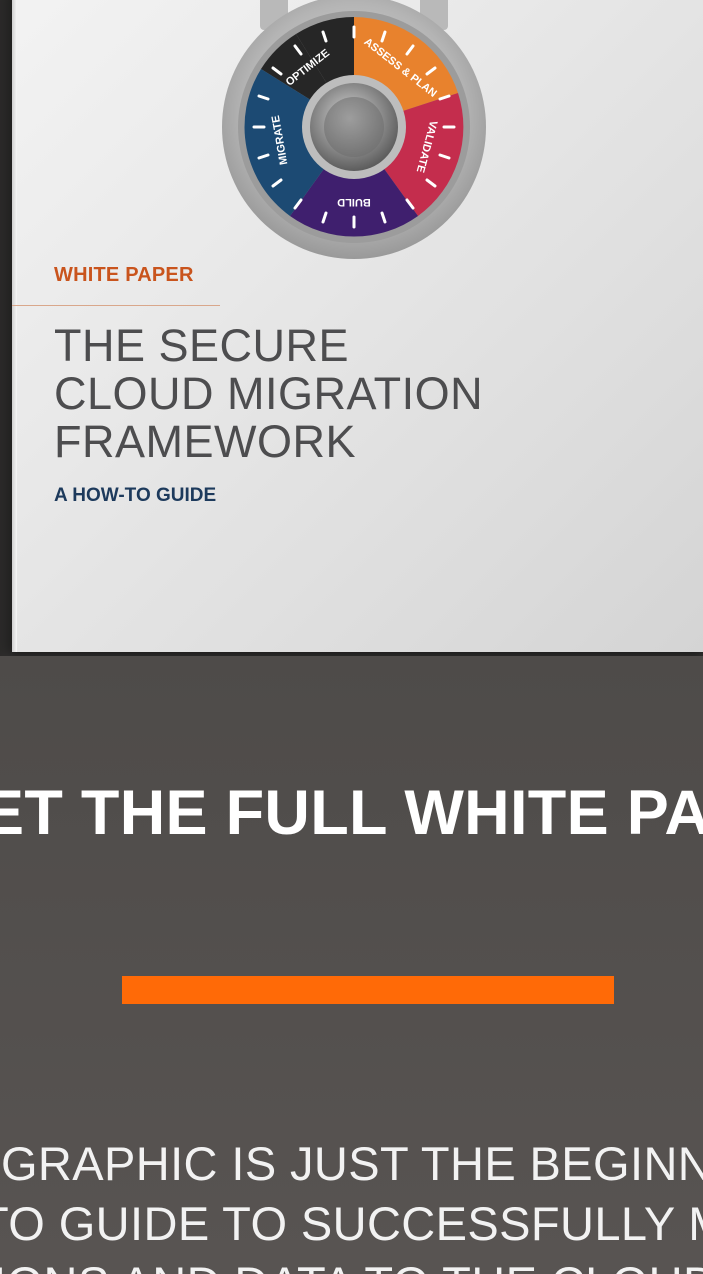  What do you see at coordinates (351, 1223) in the screenshot?
I see `body-text-line: -TO GUIDE TO SUCCESSFULLY MI` at bounding box center [351, 1223].